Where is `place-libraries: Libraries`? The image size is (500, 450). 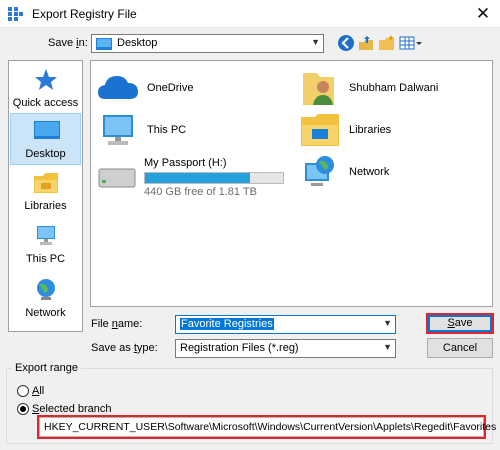
place-libraries: Libraries is located at coordinates (45, 192).